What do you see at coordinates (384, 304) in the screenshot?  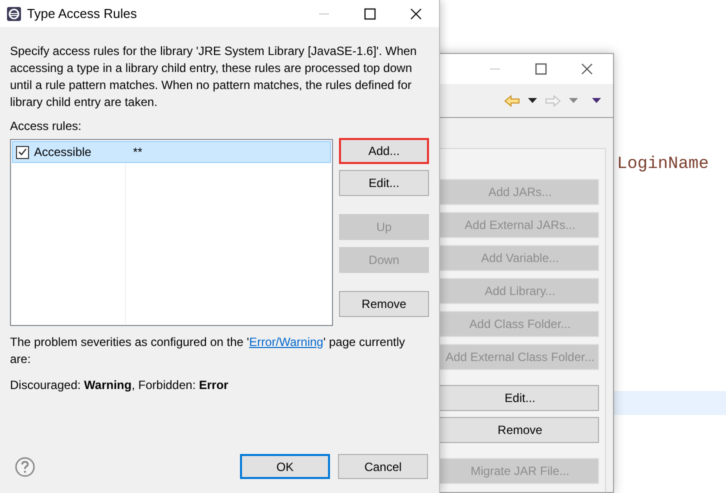 I see `rule-button: Remove` at bounding box center [384, 304].